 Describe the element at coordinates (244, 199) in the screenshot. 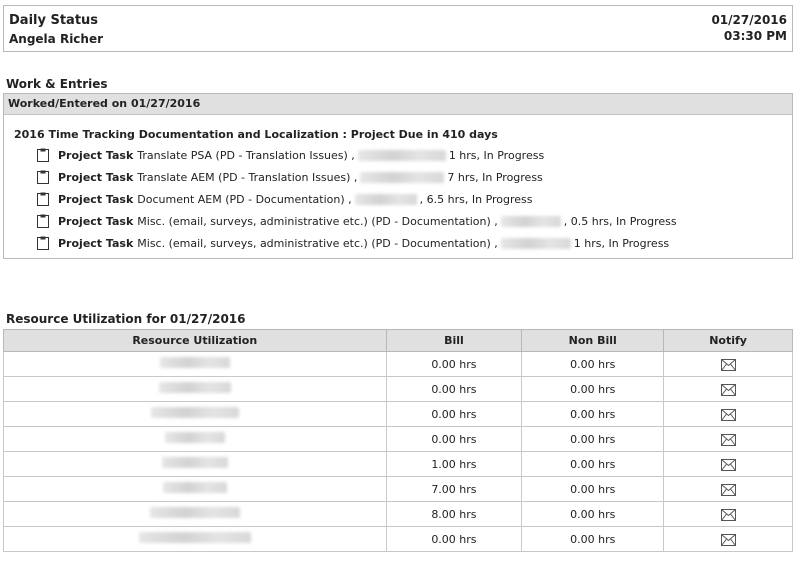

I see `task-description: Document AEM (PD - Documentation) ,` at that location.